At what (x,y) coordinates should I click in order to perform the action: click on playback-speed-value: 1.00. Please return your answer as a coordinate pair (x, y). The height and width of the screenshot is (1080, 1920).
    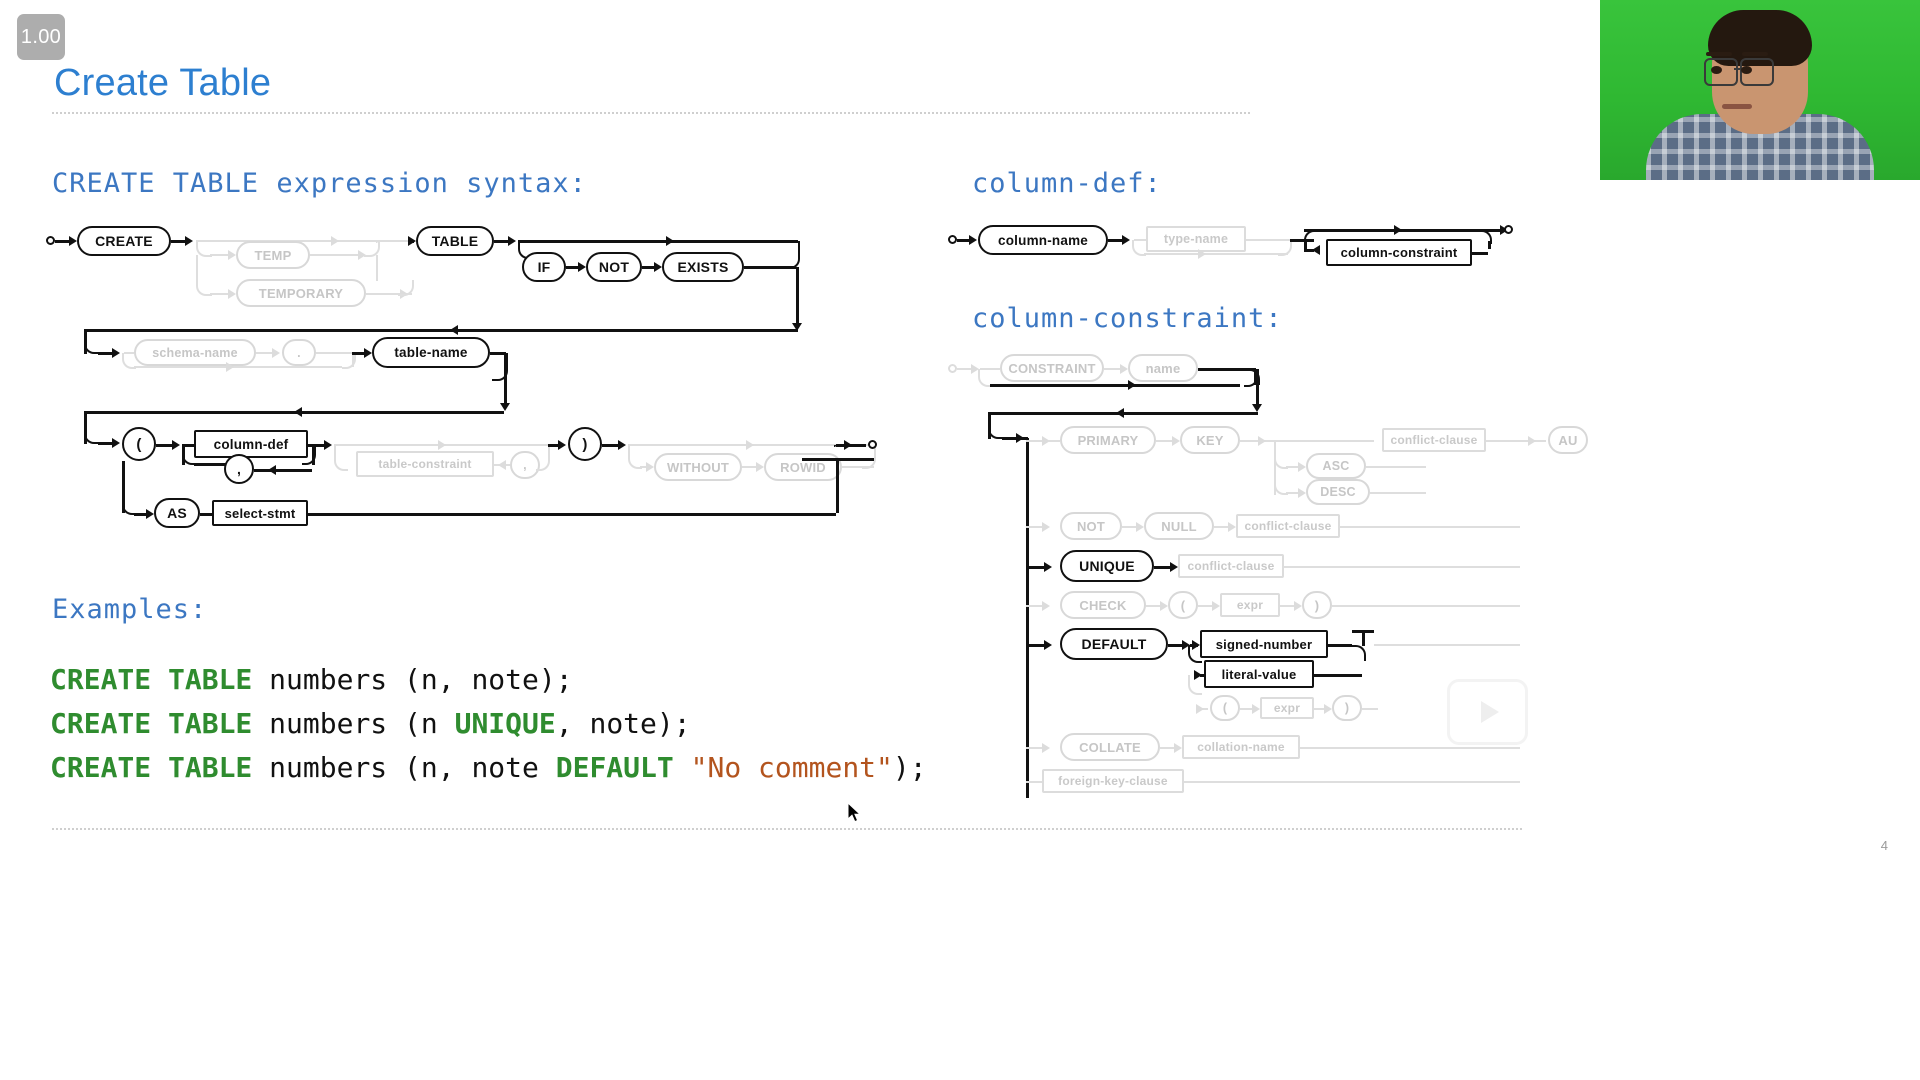
    Looking at the image, I should click on (41, 36).